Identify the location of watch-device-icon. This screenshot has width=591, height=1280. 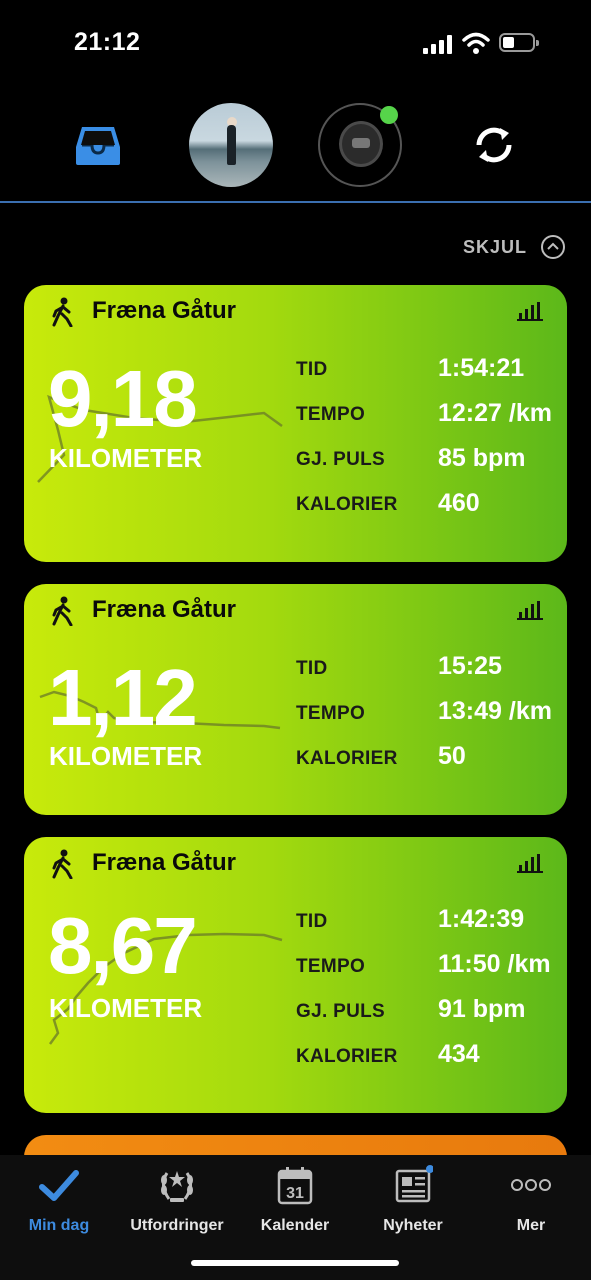
(360, 145).